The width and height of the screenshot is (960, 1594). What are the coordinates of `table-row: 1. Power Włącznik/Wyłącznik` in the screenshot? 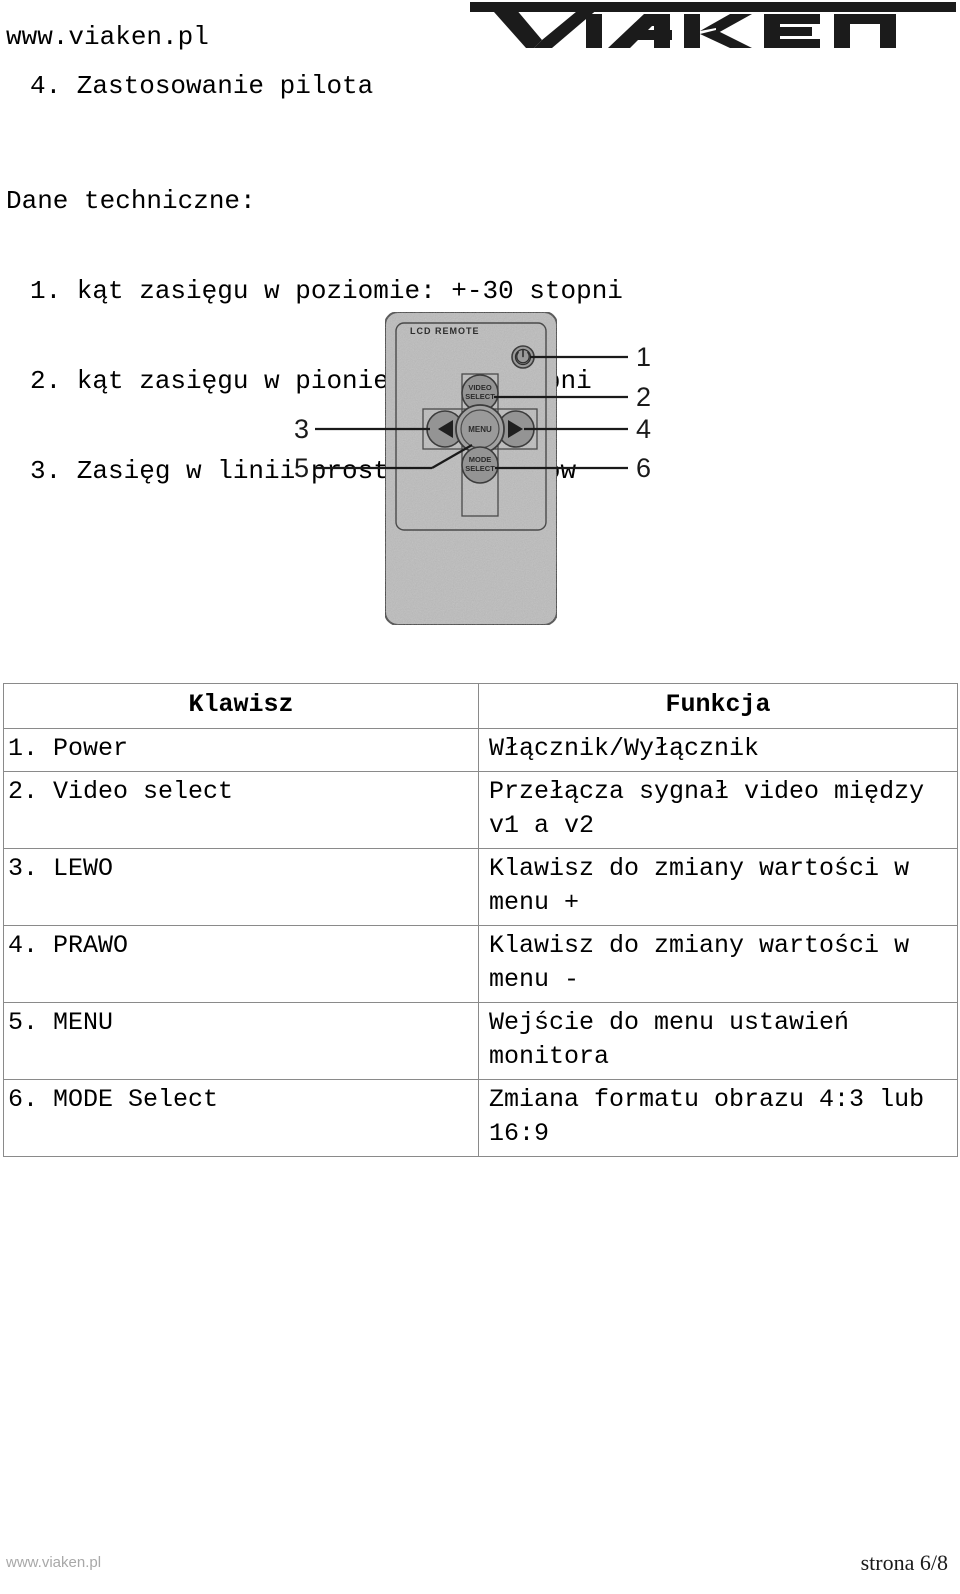 It's located at (480, 750).